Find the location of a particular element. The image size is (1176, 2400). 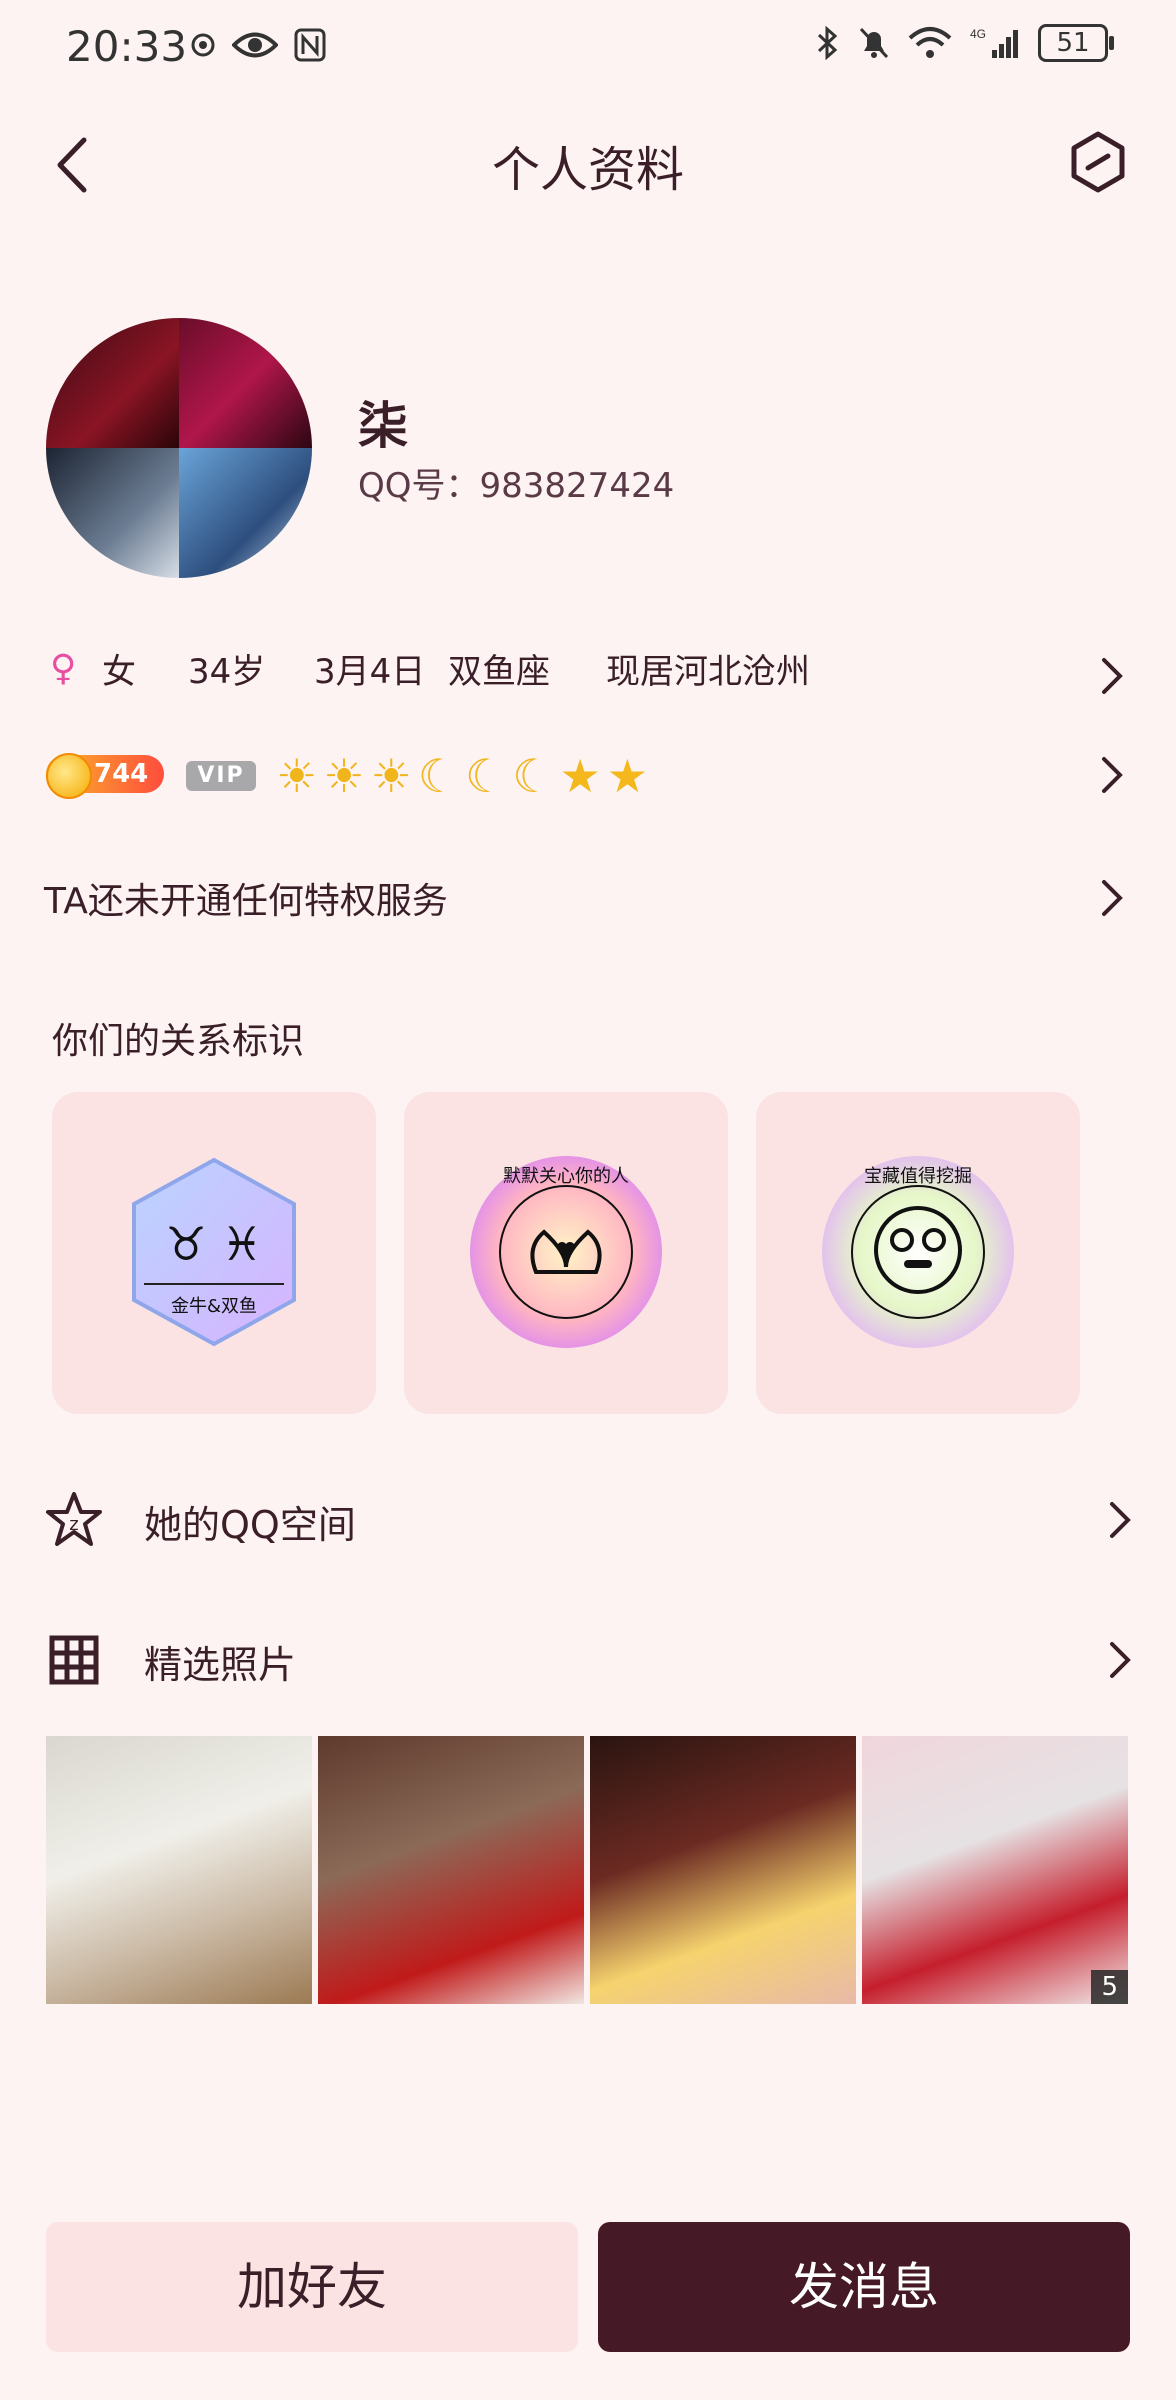

photo-count-badge: 5 is located at coordinates (1109, 1987).